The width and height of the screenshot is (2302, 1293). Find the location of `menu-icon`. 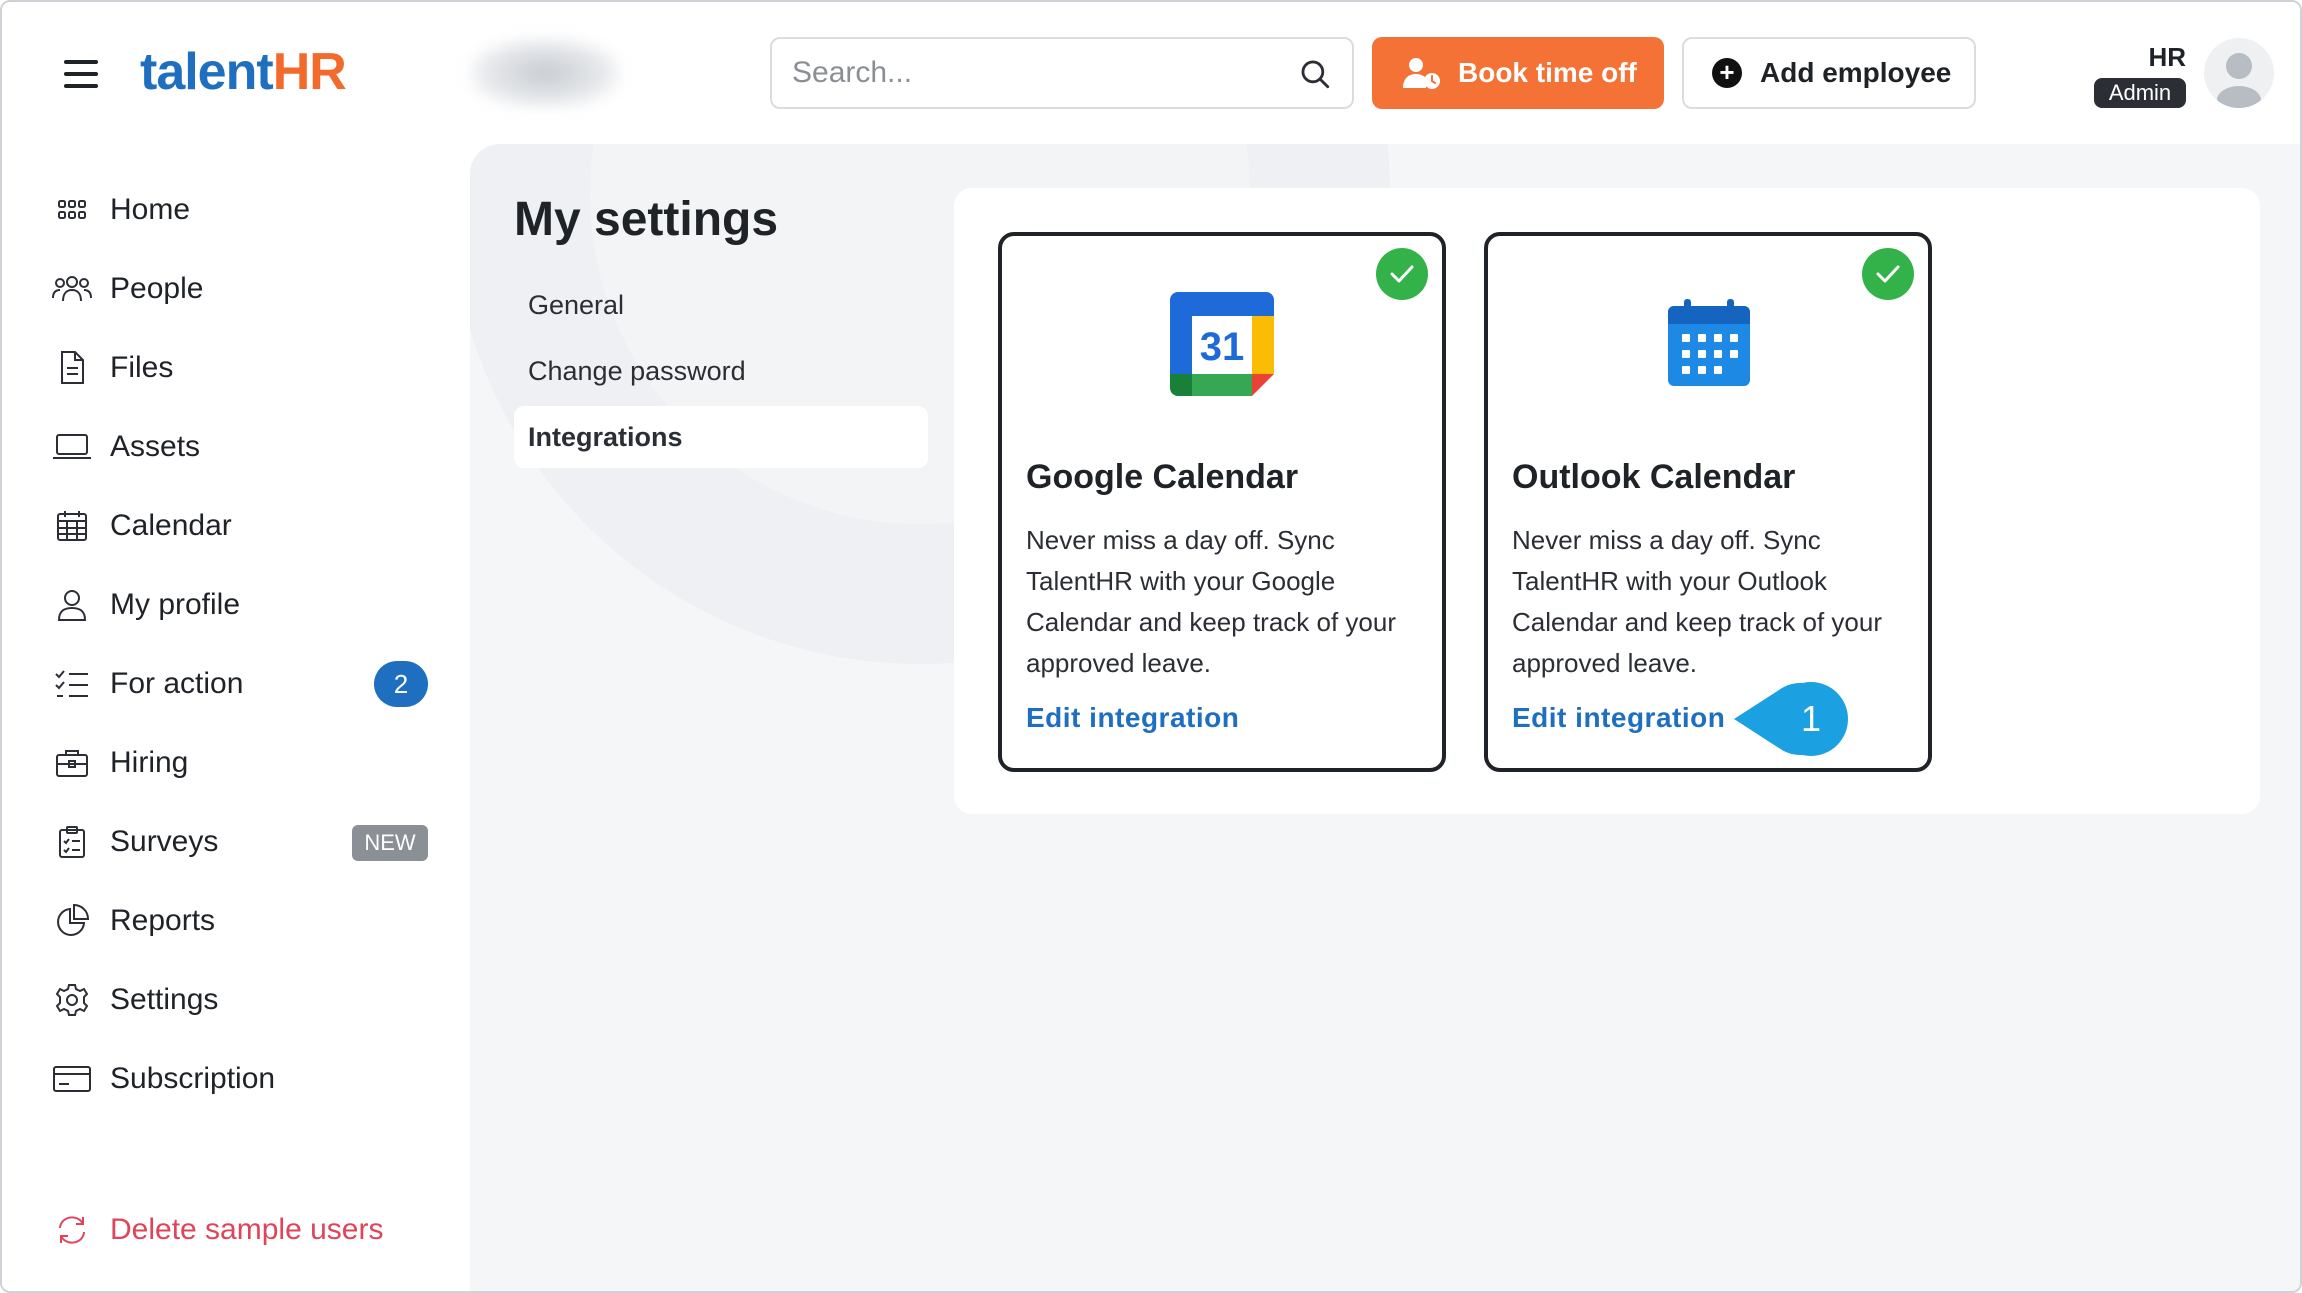

menu-icon is located at coordinates (81, 74).